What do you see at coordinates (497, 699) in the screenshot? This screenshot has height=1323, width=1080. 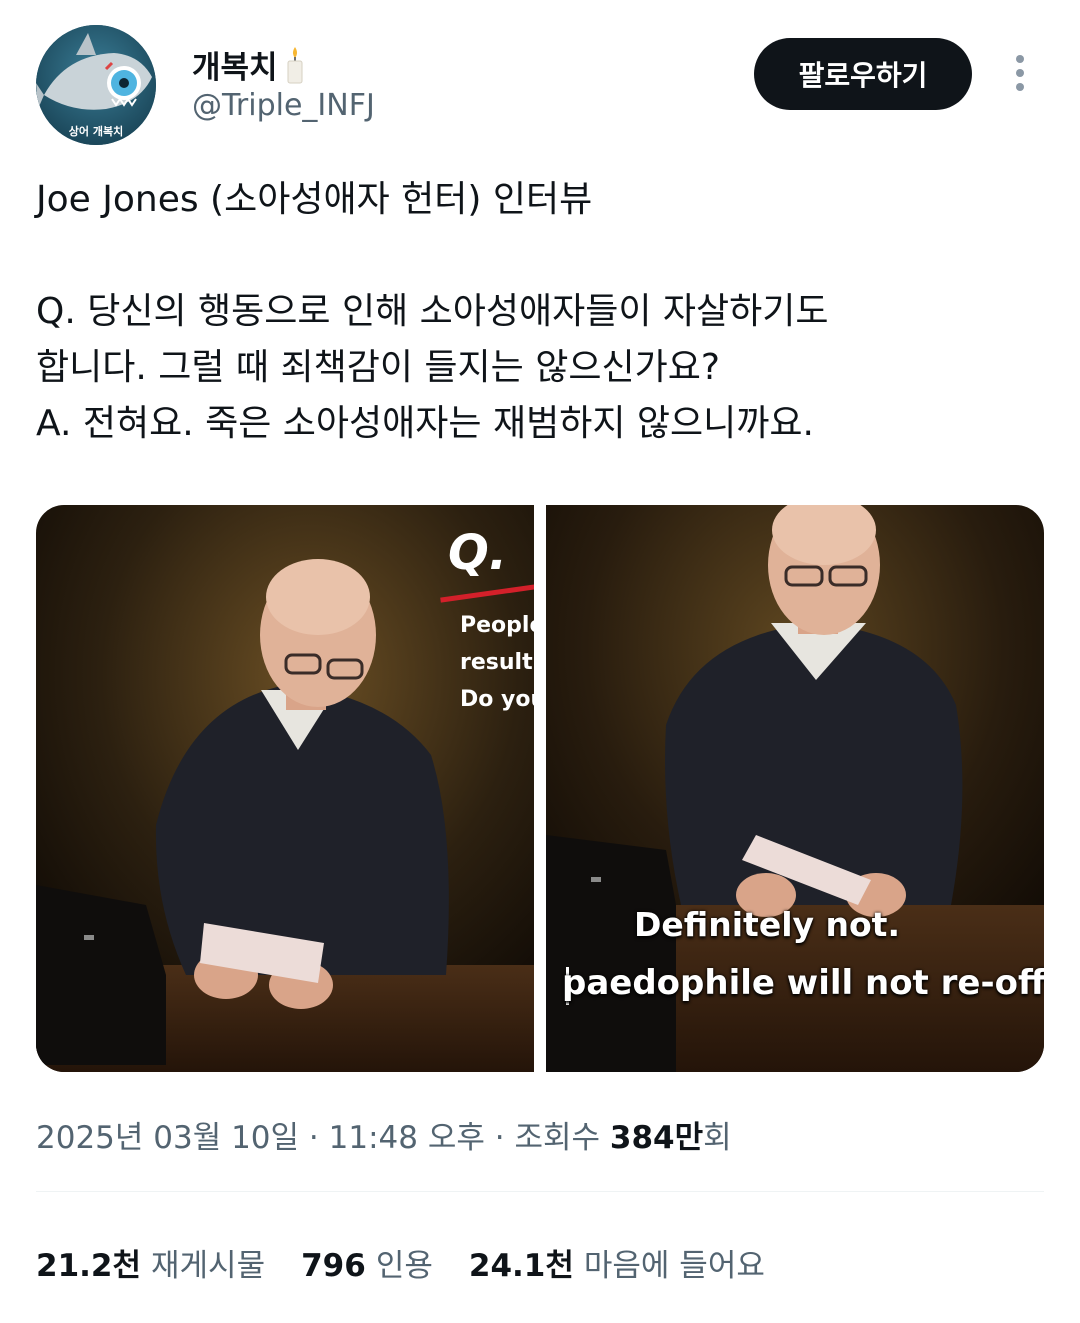 I see `question-line: Do you` at bounding box center [497, 699].